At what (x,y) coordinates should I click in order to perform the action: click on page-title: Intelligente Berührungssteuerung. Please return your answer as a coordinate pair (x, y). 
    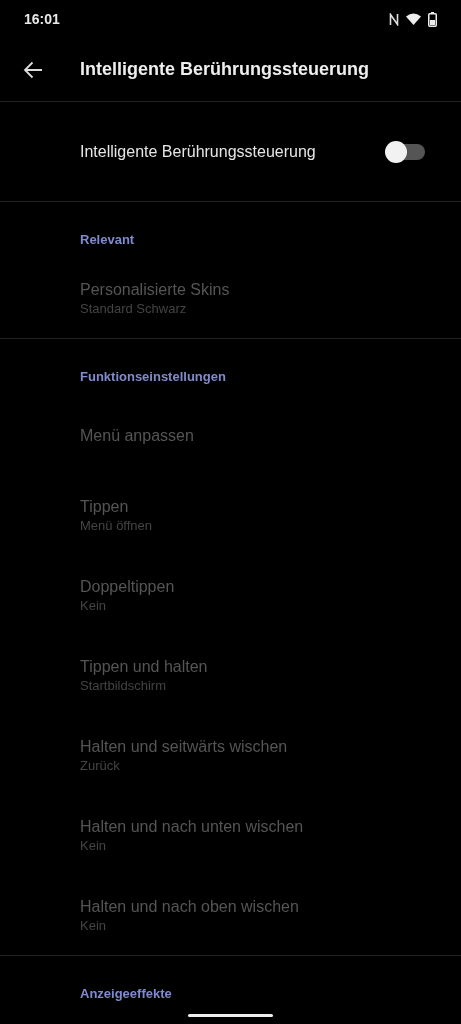
    Looking at the image, I should click on (225, 69).